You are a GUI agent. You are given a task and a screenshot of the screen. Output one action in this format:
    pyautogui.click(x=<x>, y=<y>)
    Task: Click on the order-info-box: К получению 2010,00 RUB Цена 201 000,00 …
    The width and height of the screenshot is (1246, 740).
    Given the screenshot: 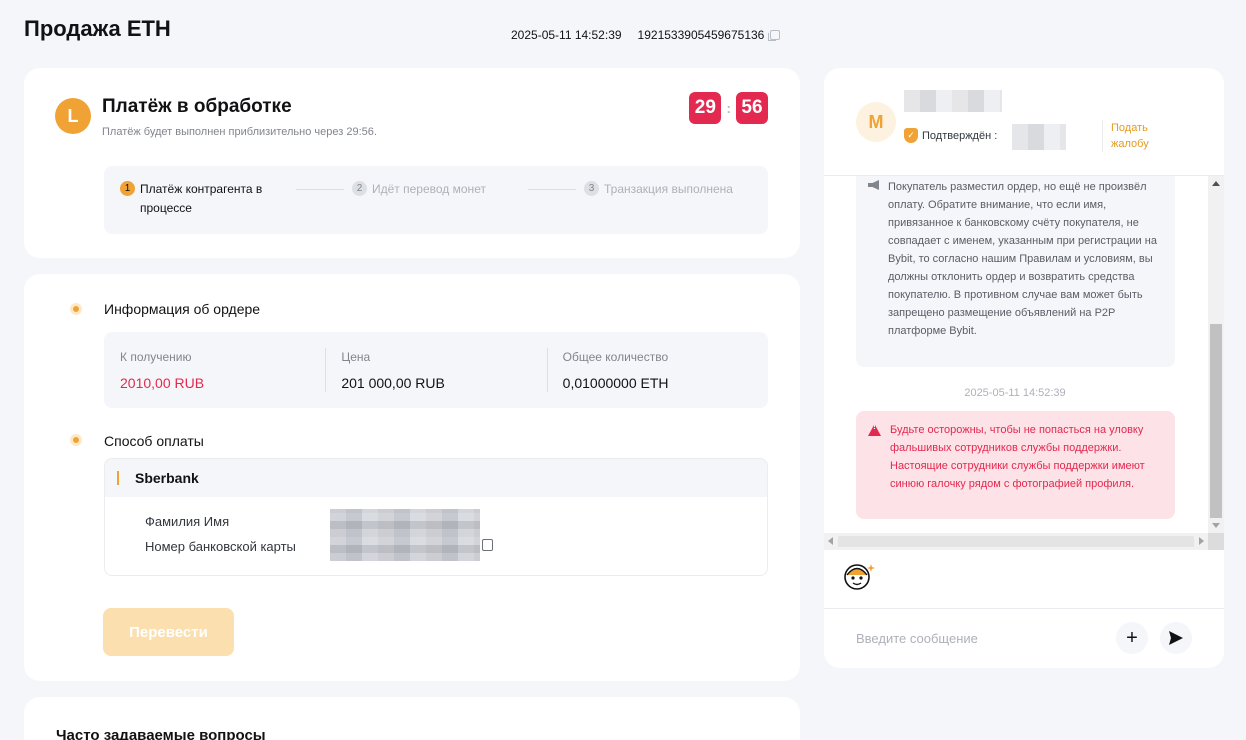 What is the action you would take?
    pyautogui.click(x=436, y=370)
    